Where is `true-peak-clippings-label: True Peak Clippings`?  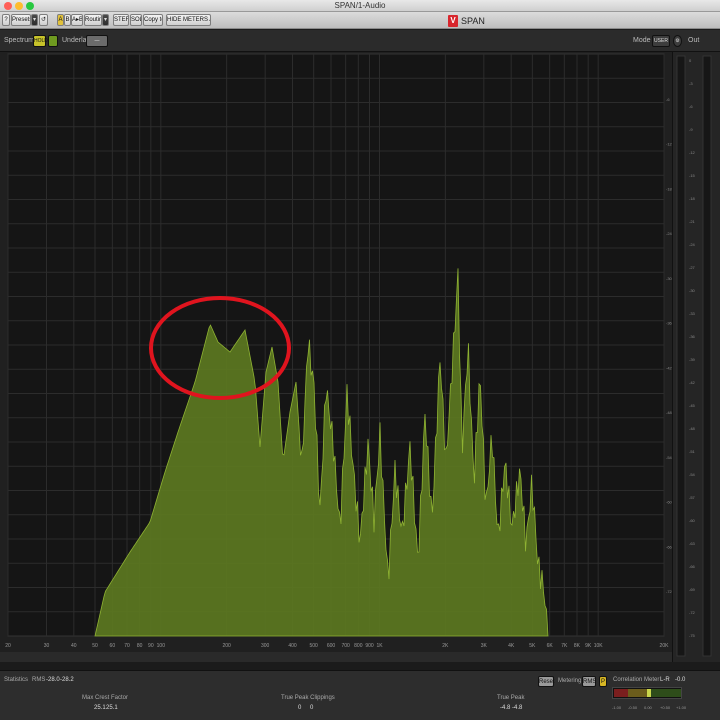
true-peak-clippings-label: True Peak Clippings is located at coordinates (308, 698).